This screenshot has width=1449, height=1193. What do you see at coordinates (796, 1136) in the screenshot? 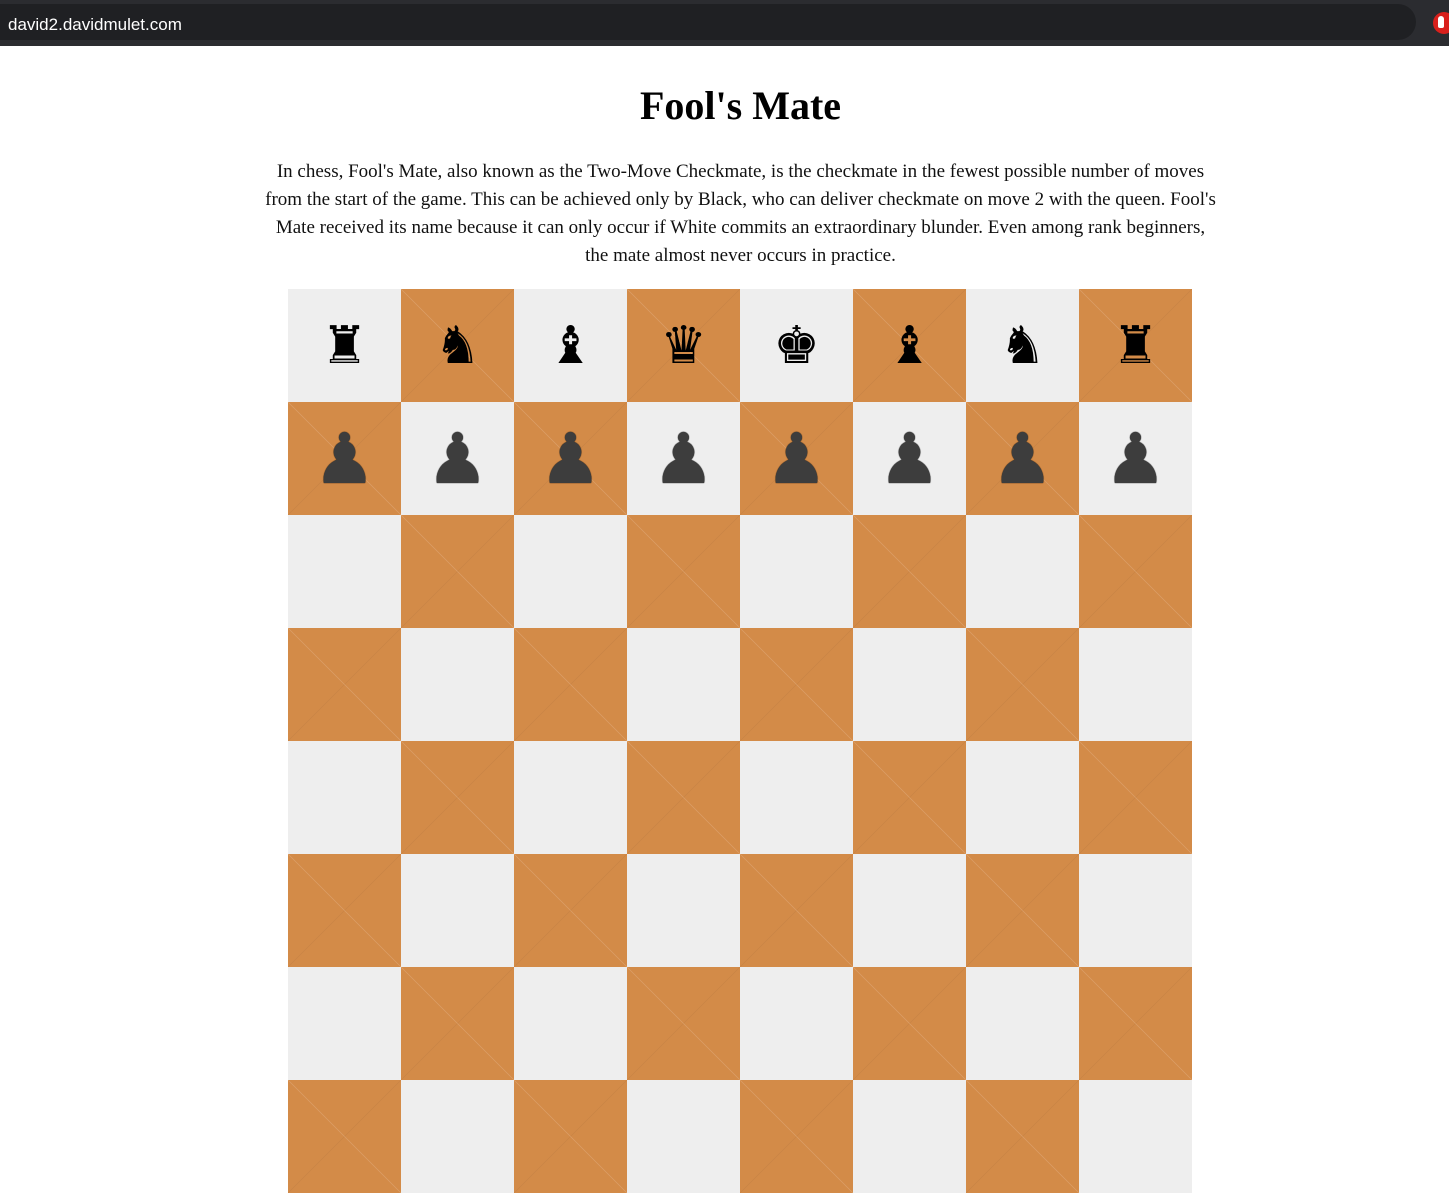
I see `square-e1` at bounding box center [796, 1136].